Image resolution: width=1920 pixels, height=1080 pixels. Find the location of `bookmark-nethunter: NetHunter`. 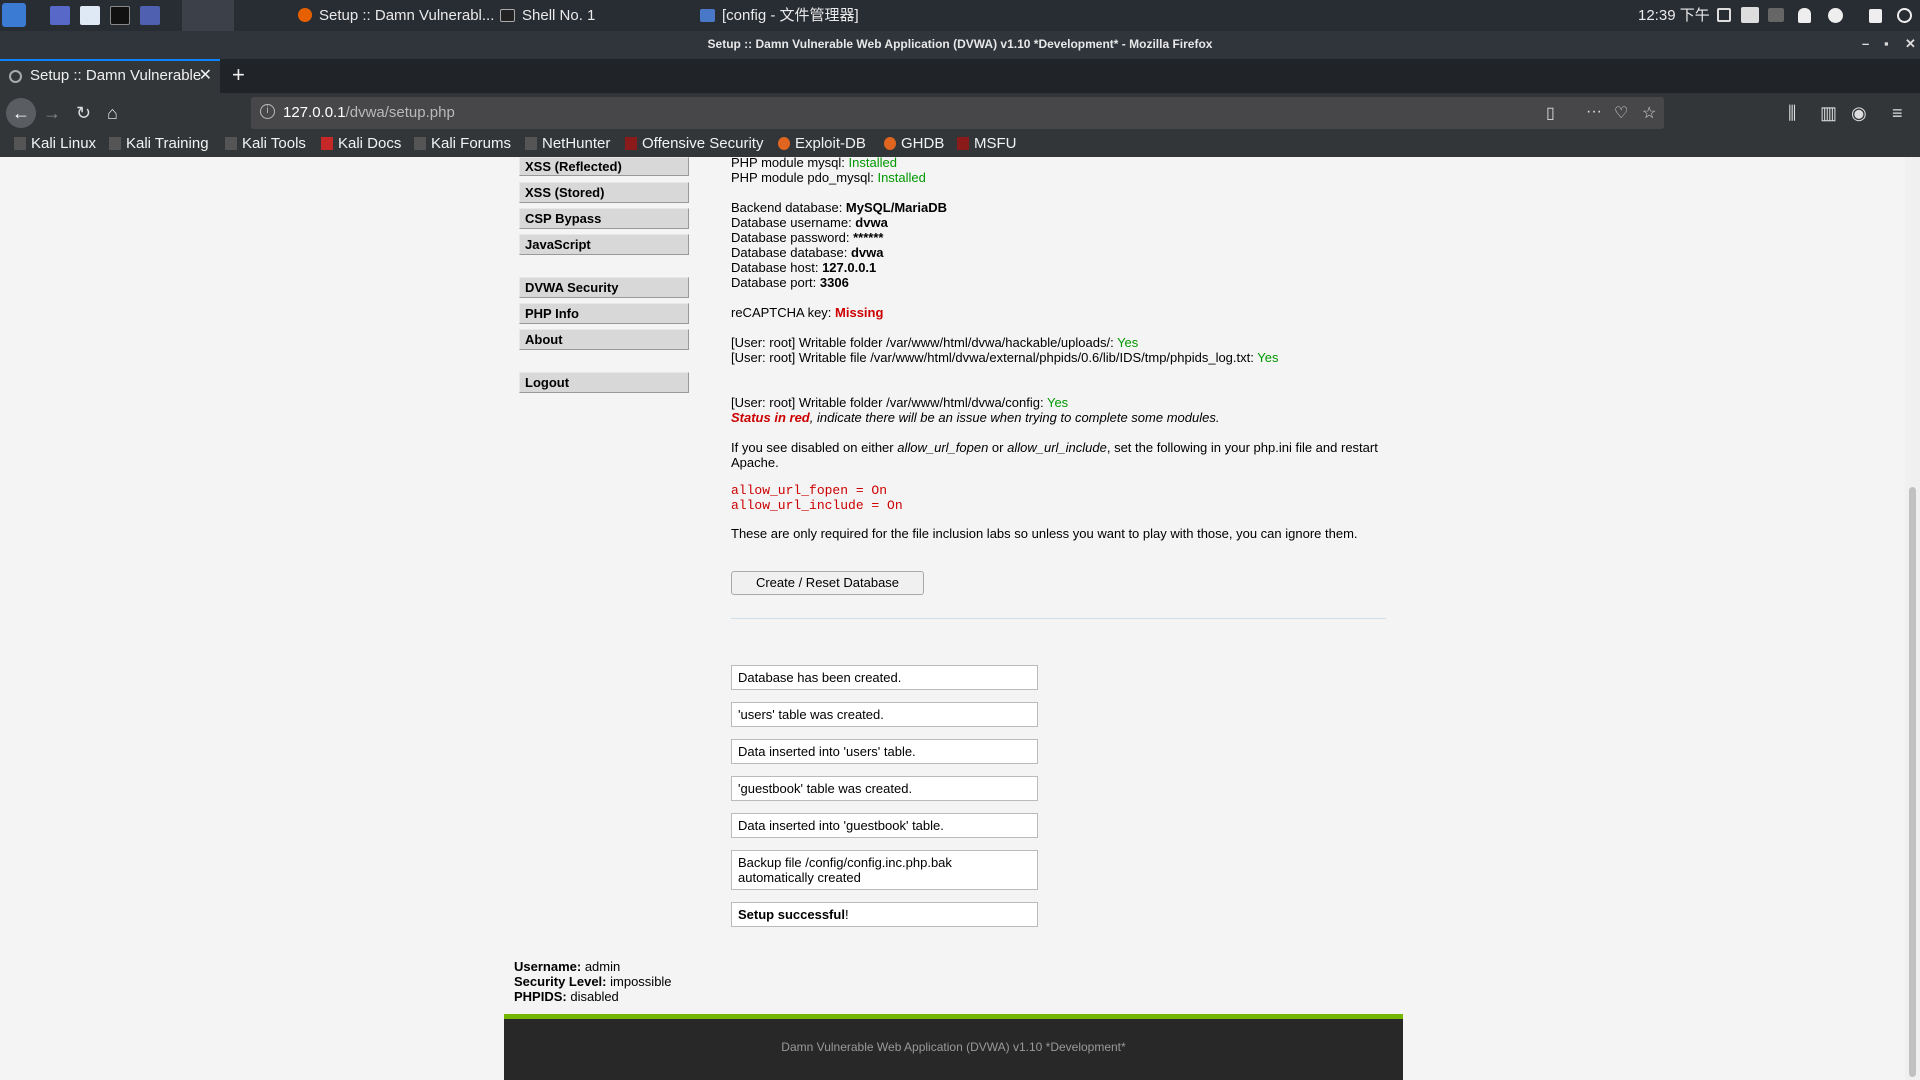

bookmark-nethunter: NetHunter is located at coordinates (567, 145).